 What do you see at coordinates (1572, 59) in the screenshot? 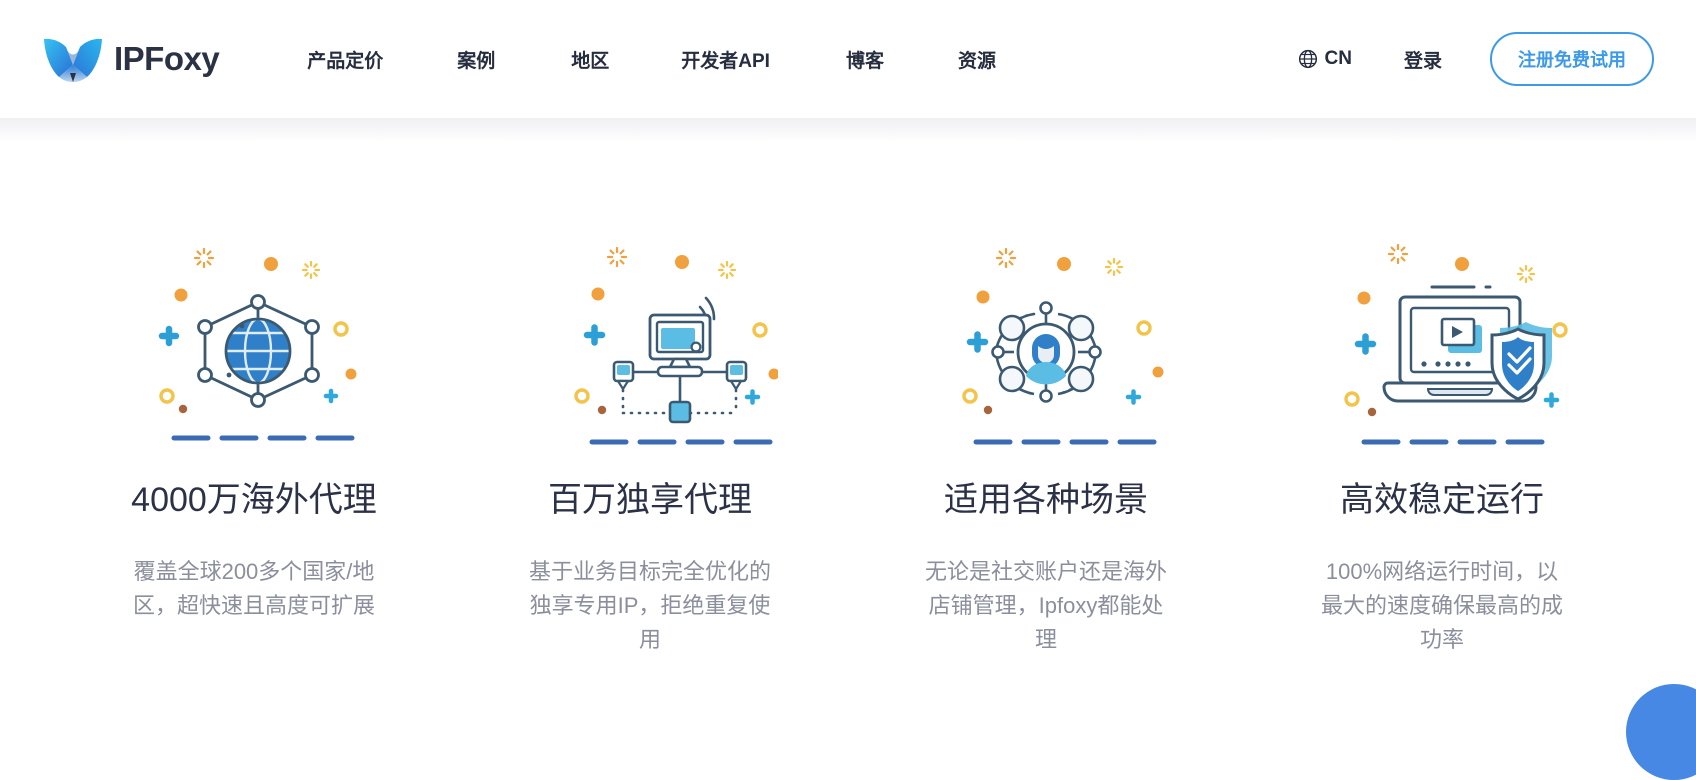
I see `register-free-trial-button: 注册免费试用` at bounding box center [1572, 59].